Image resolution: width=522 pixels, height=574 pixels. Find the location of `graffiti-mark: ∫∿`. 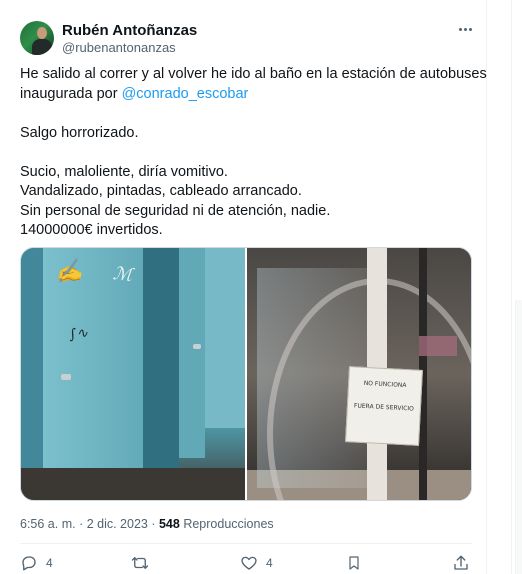

graffiti-mark: ∫∿ is located at coordinates (78, 334).